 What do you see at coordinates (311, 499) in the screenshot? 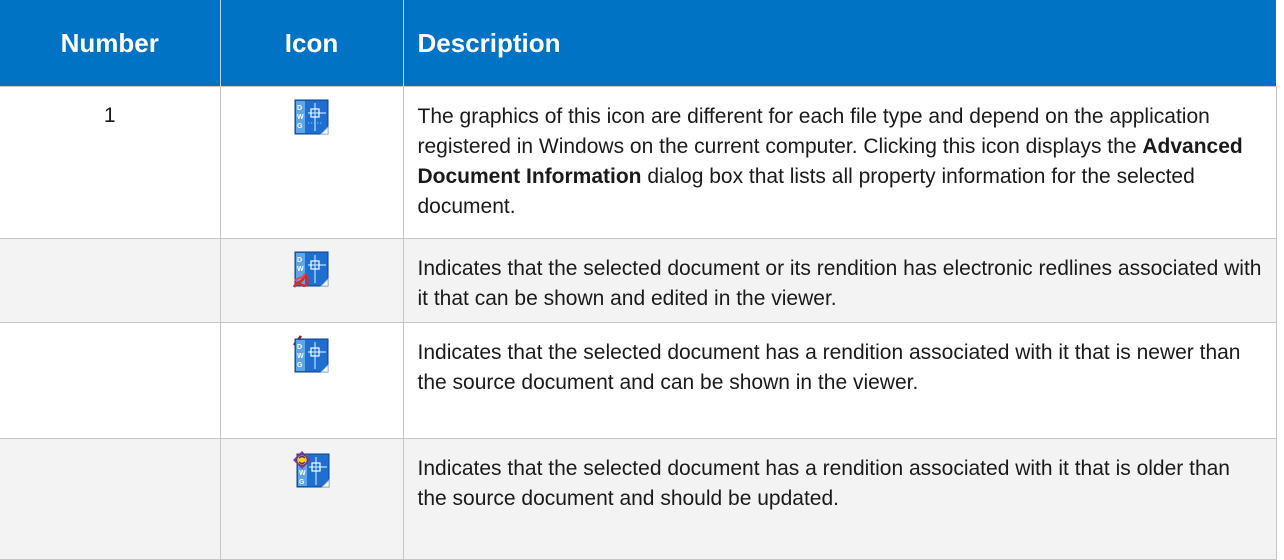
I see `row-icon-cell: W G` at bounding box center [311, 499].